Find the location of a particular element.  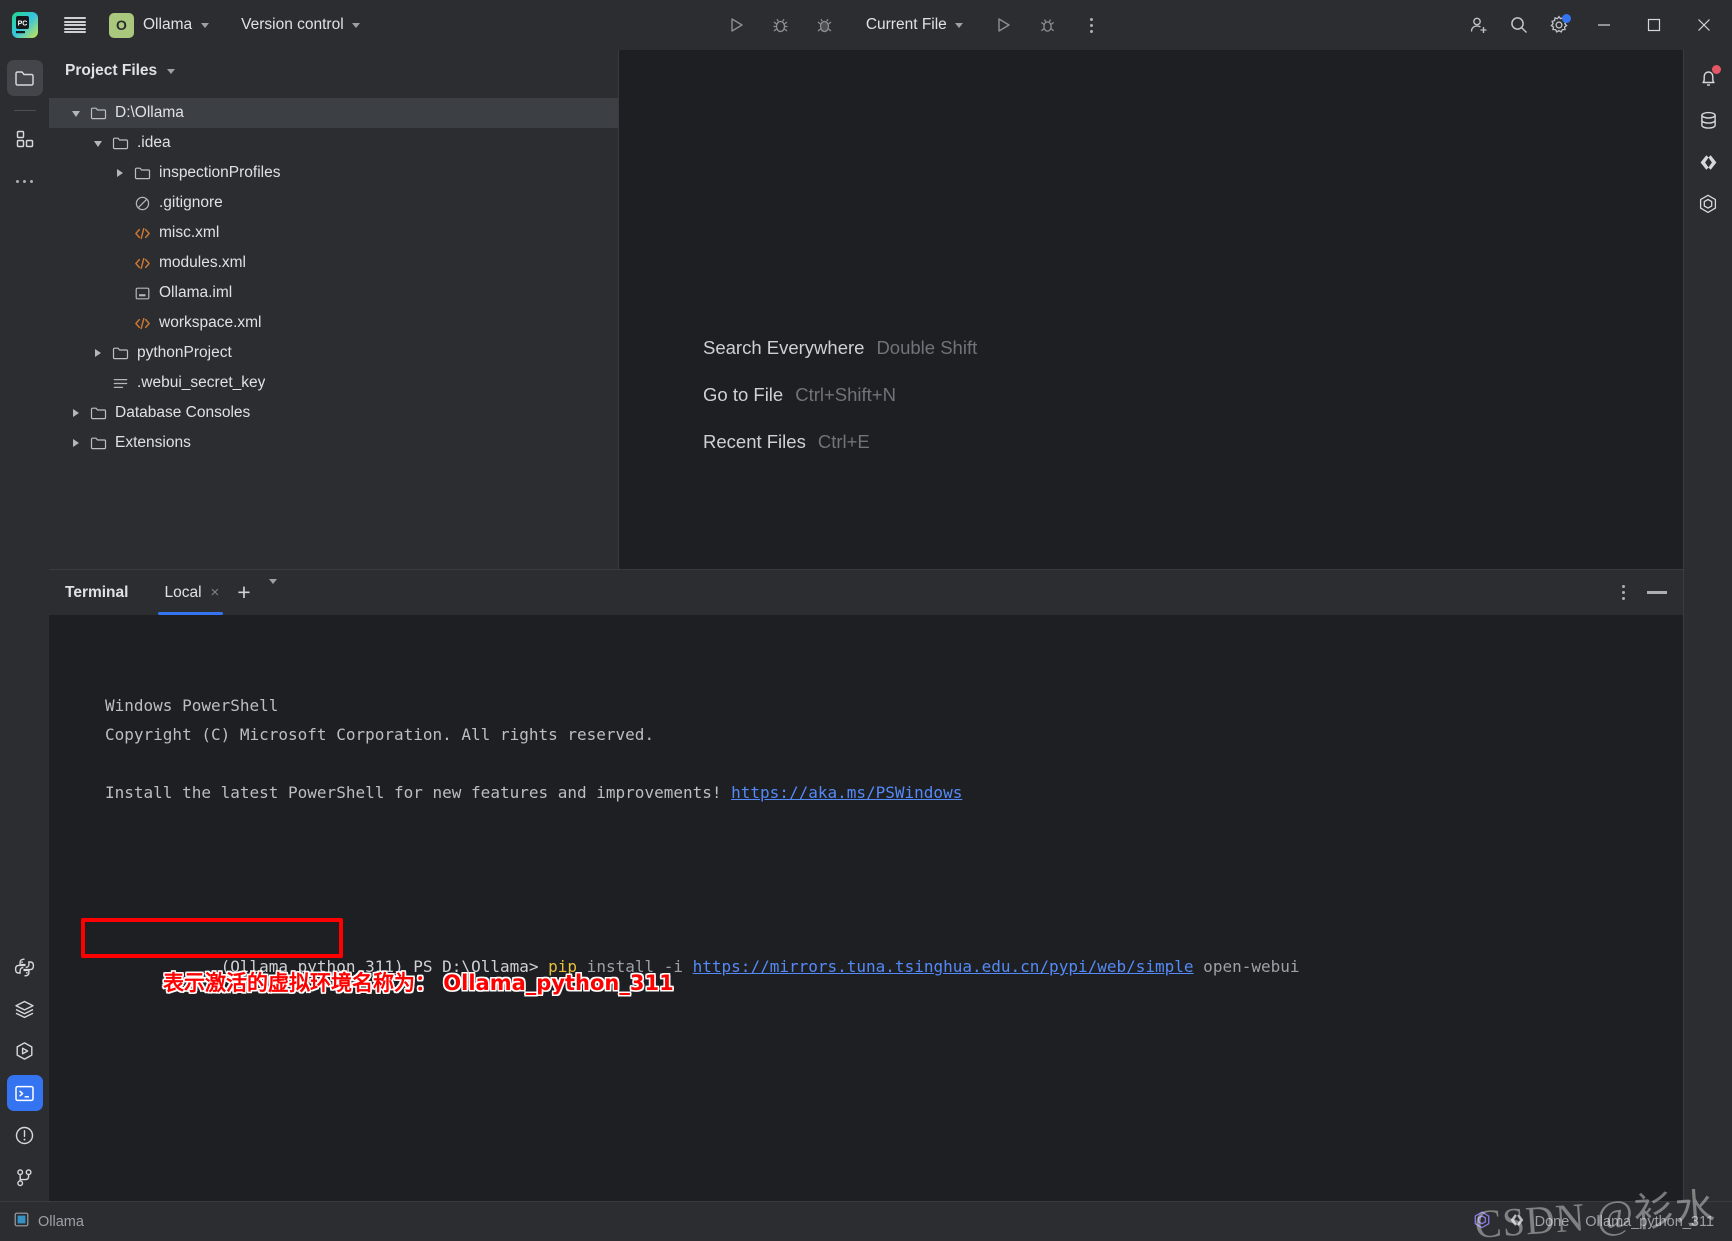

sidebar-item-code-with-me is located at coordinates (1708, 162).